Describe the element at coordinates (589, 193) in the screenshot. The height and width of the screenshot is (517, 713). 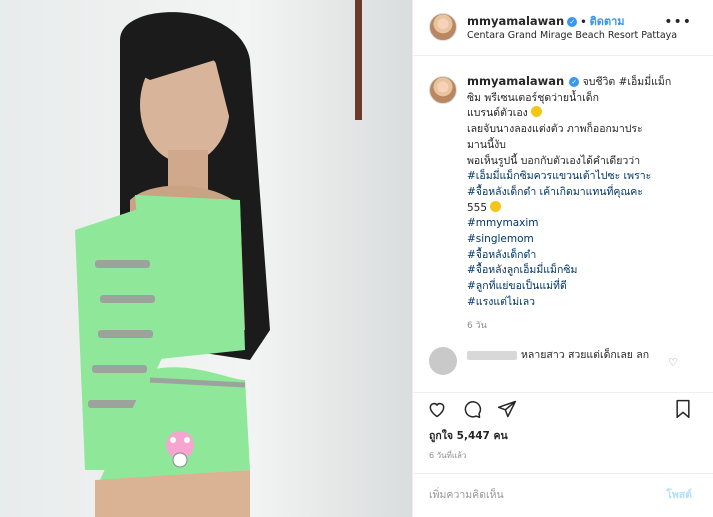
I see `caption-hashtag-line: #จื้อหลังเด็กดำ เค้าเกิดมาแทนที่คุณคะ` at that location.